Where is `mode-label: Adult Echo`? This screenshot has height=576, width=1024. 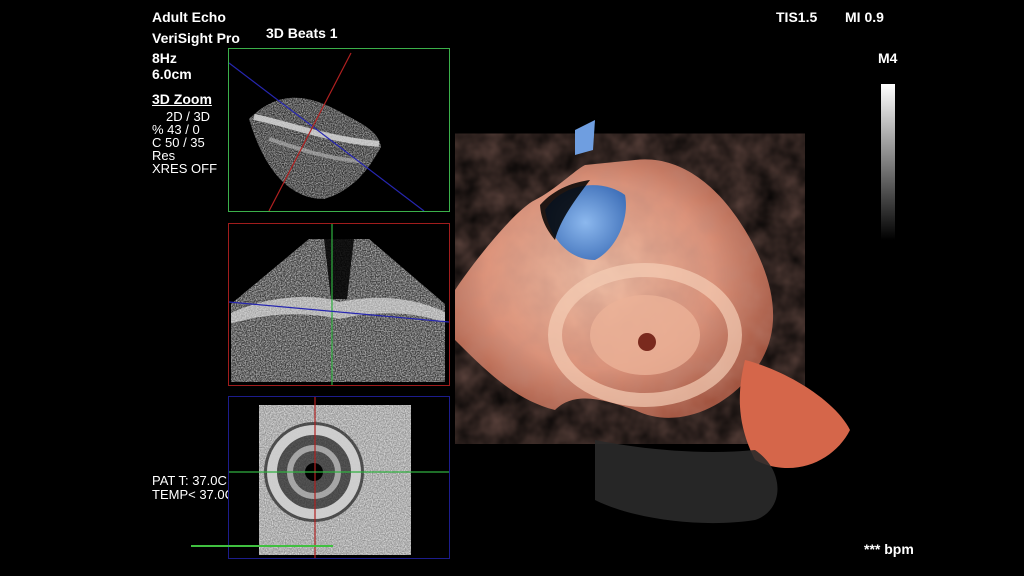
mode-label: Adult Echo is located at coordinates (189, 17).